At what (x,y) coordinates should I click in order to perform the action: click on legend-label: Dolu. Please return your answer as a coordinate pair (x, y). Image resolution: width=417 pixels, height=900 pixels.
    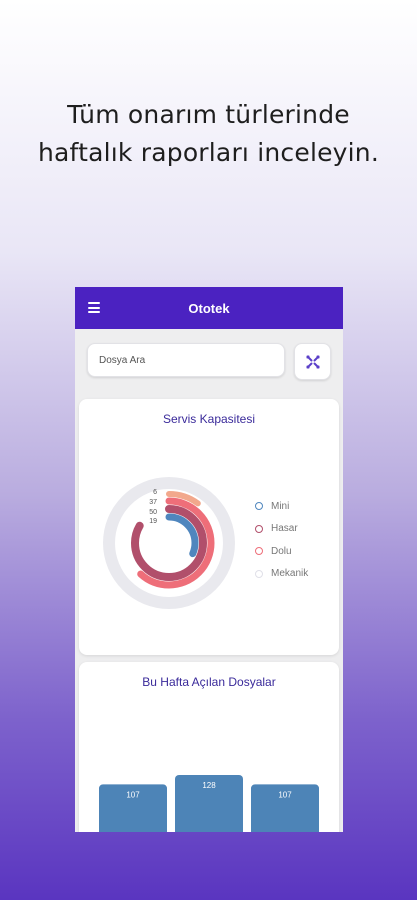
    Looking at the image, I should click on (281, 551).